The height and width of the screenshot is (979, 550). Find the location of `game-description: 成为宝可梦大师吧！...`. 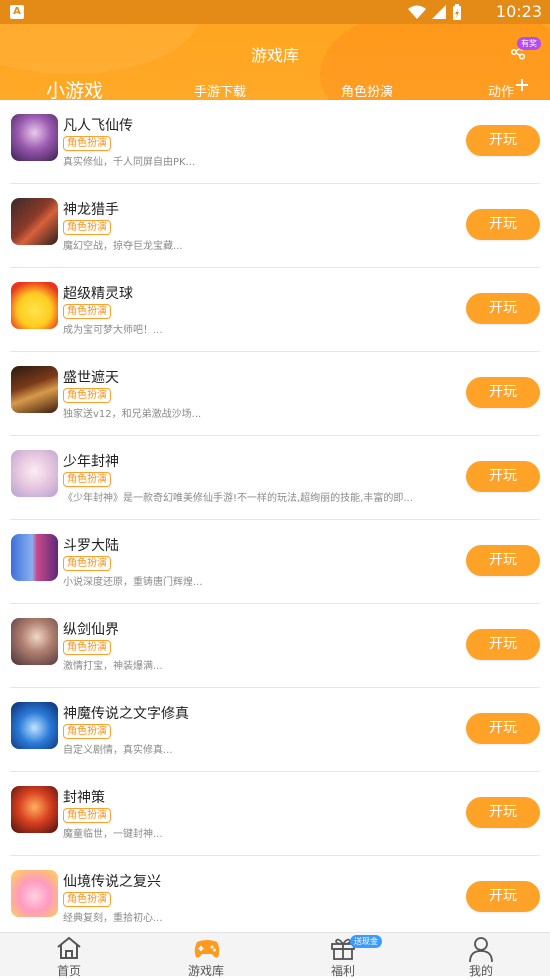

game-description: 成为宝可梦大师吧！... is located at coordinates (113, 330).